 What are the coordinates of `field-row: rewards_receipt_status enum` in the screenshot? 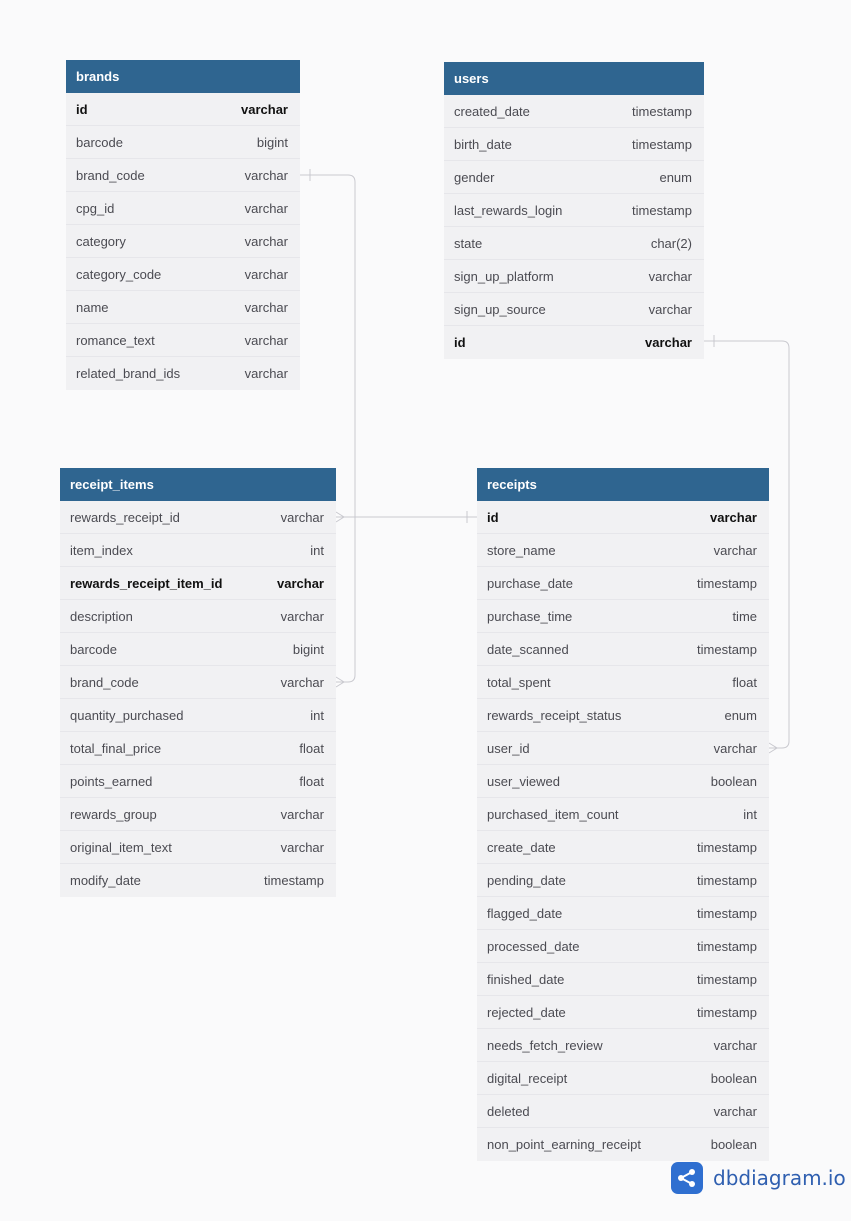 It's located at (623, 715).